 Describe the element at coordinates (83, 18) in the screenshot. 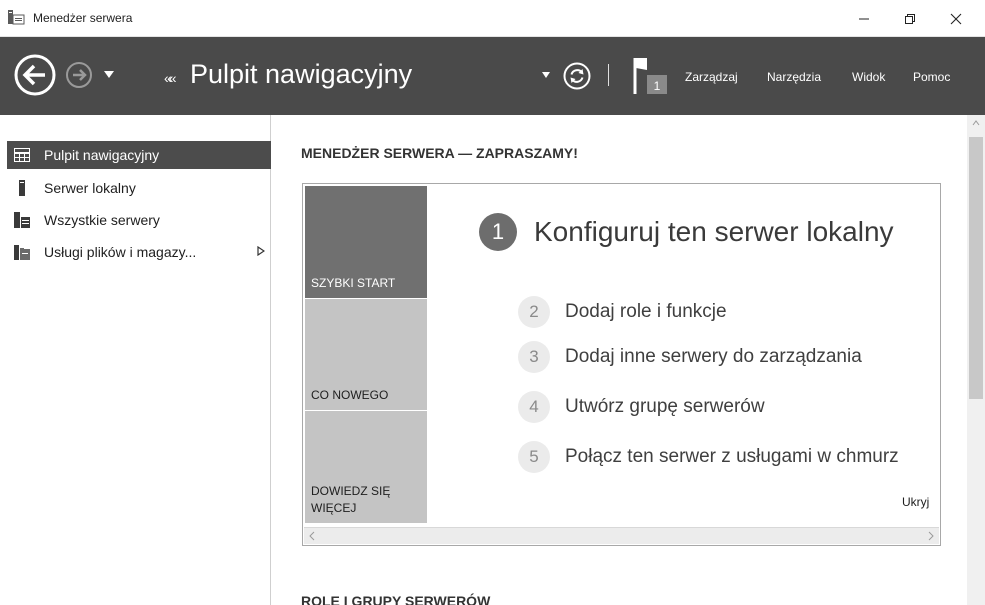

I see `window-title: Menedżer serwera` at that location.